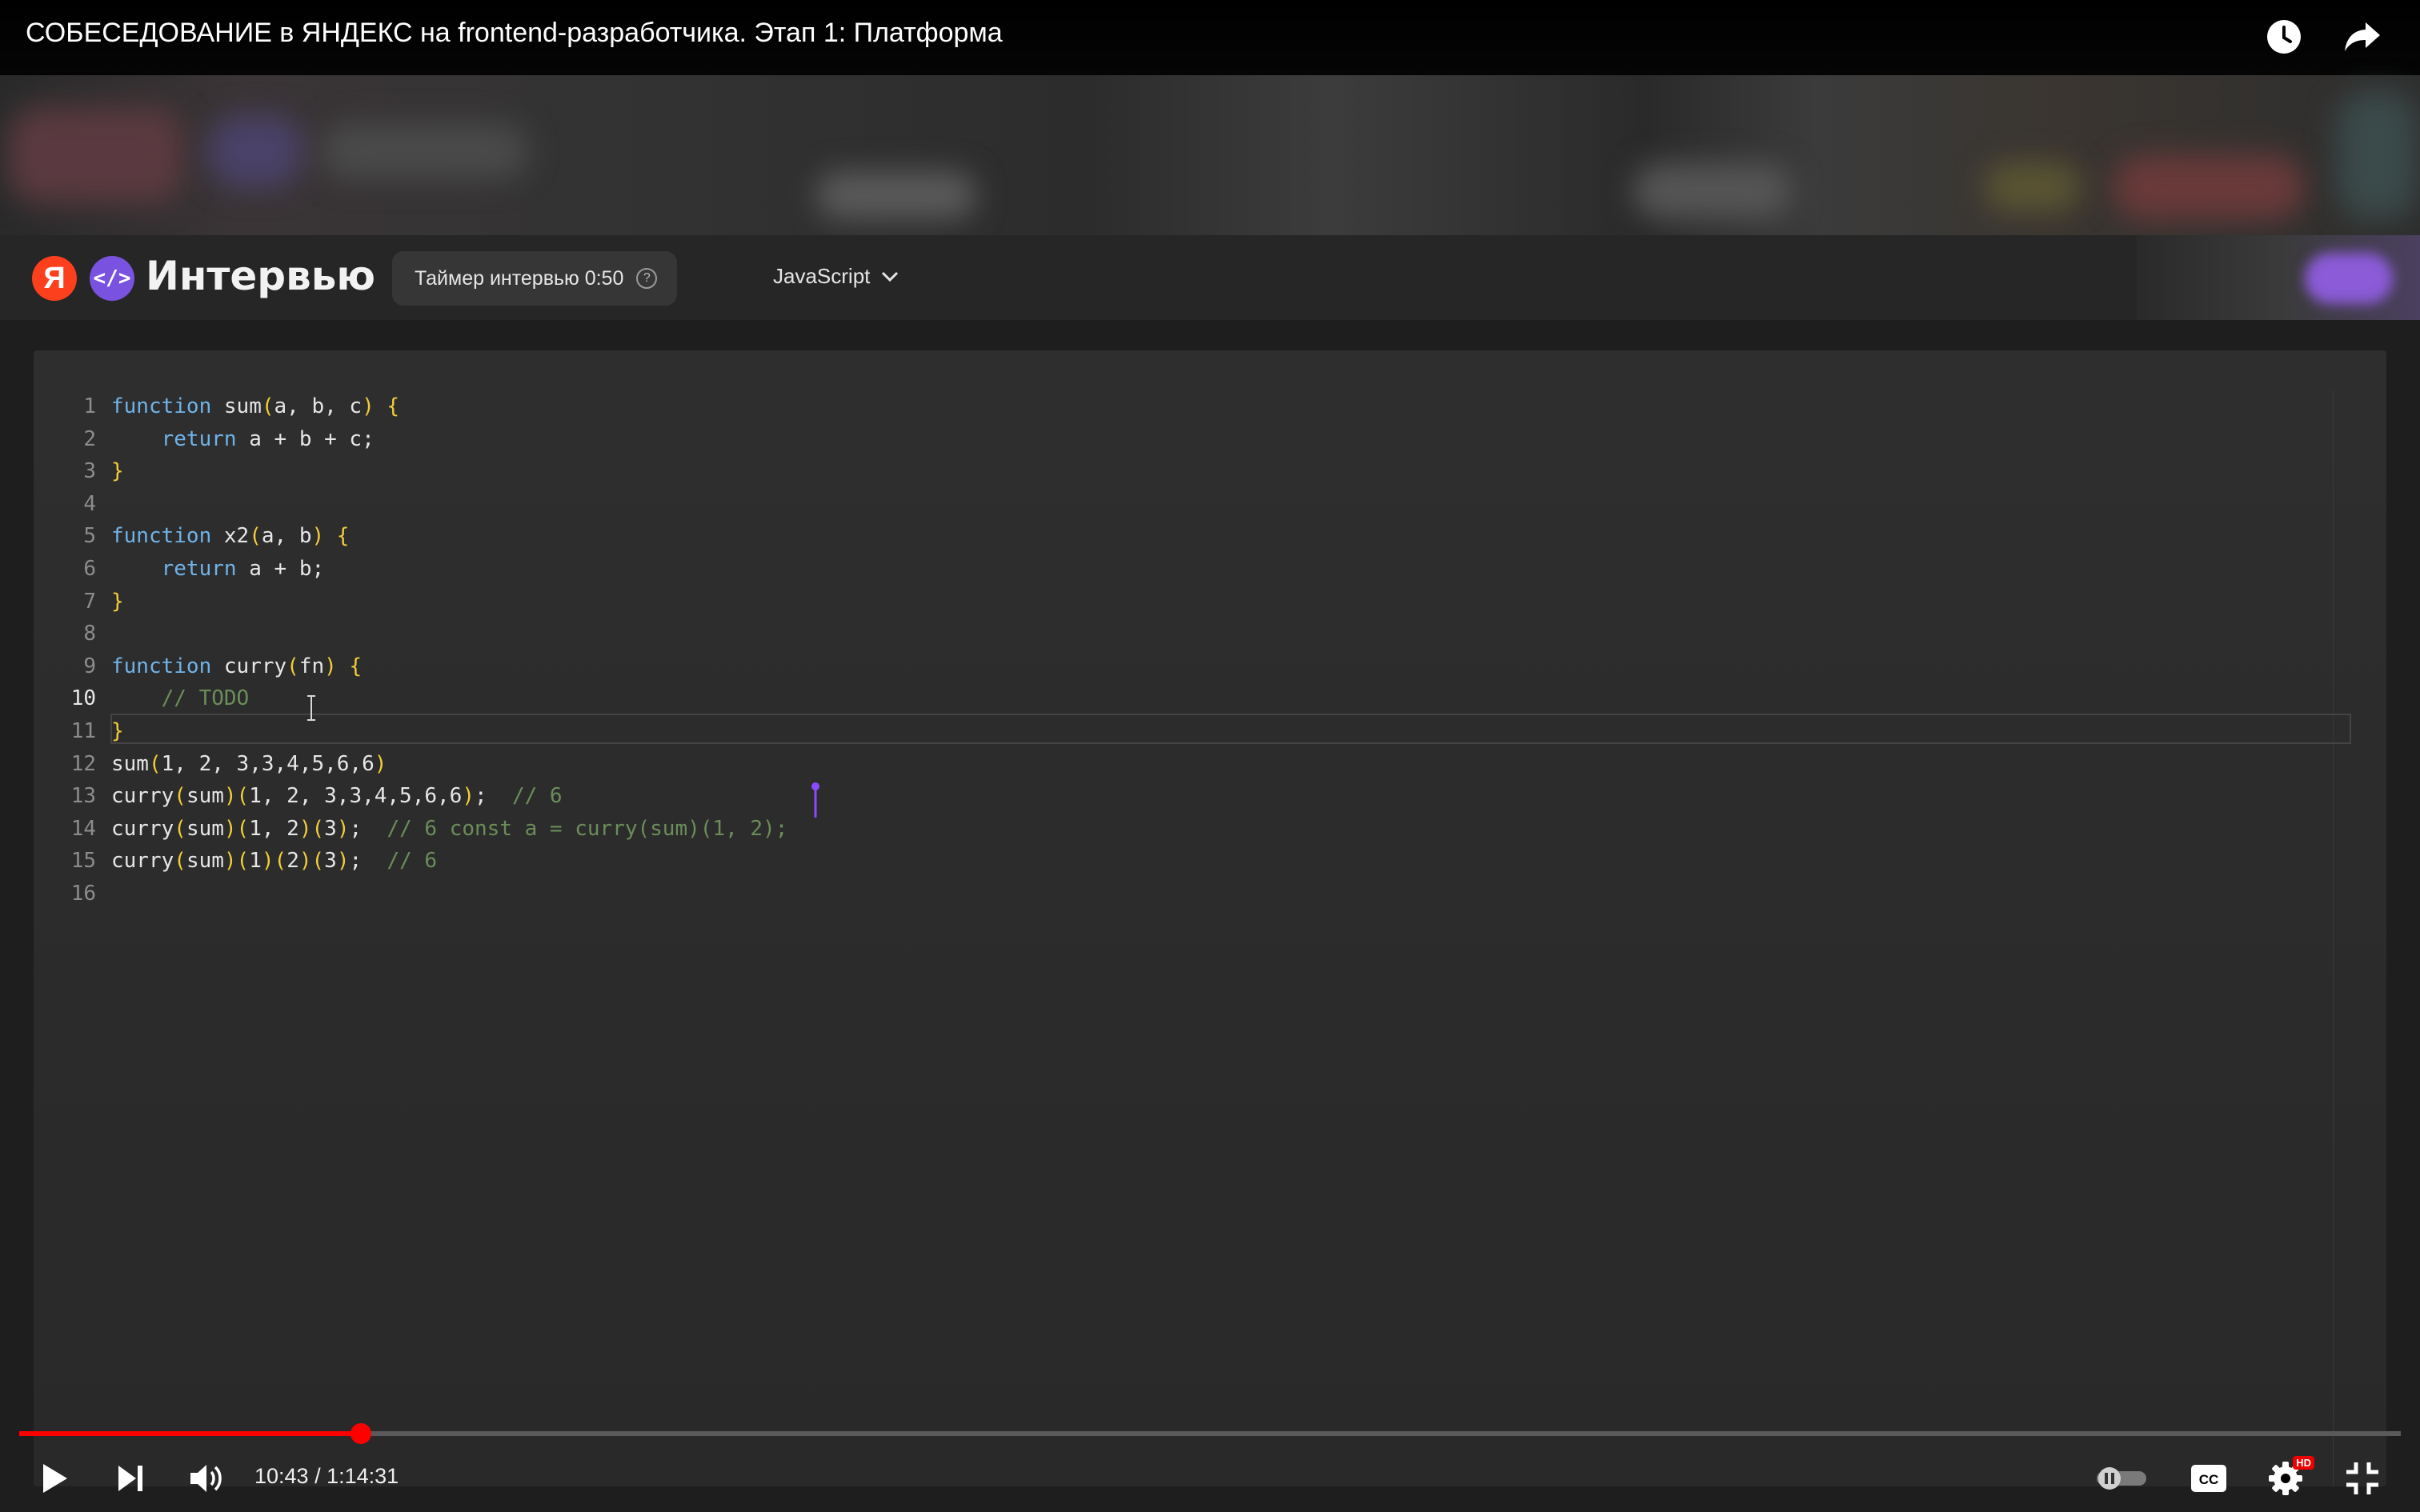 The height and width of the screenshot is (1512, 2420). Describe the element at coordinates (83, 763) in the screenshot. I see `line-number: 12` at that location.